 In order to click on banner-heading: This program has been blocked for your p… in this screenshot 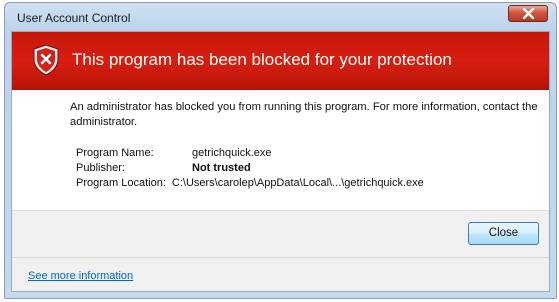, I will do `click(262, 59)`.